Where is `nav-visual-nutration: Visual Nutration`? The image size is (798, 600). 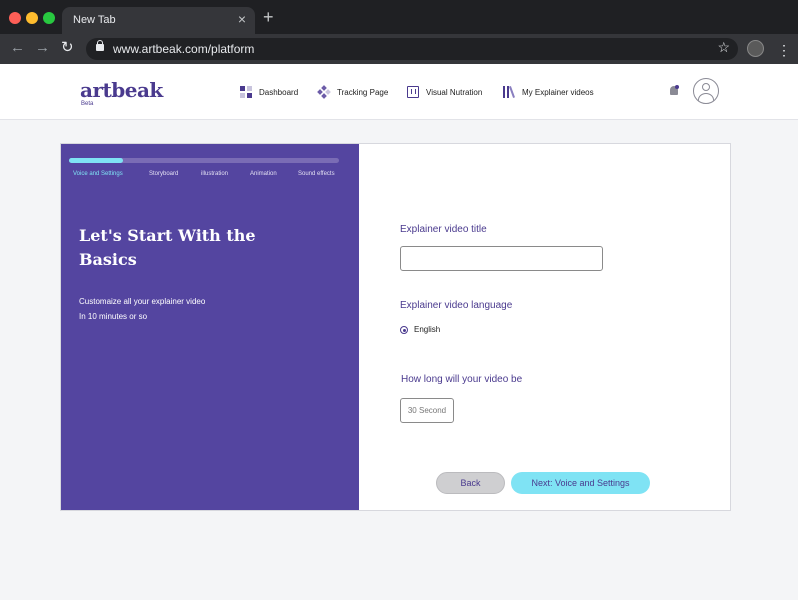 nav-visual-nutration: Visual Nutration is located at coordinates (444, 92).